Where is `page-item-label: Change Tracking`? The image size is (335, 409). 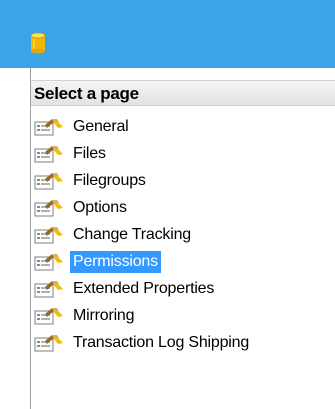 page-item-label: Change Tracking is located at coordinates (132, 234).